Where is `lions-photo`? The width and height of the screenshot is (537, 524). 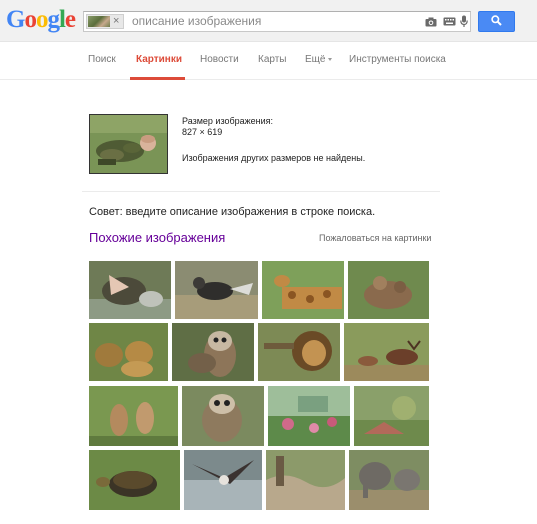 lions-photo is located at coordinates (128, 352).